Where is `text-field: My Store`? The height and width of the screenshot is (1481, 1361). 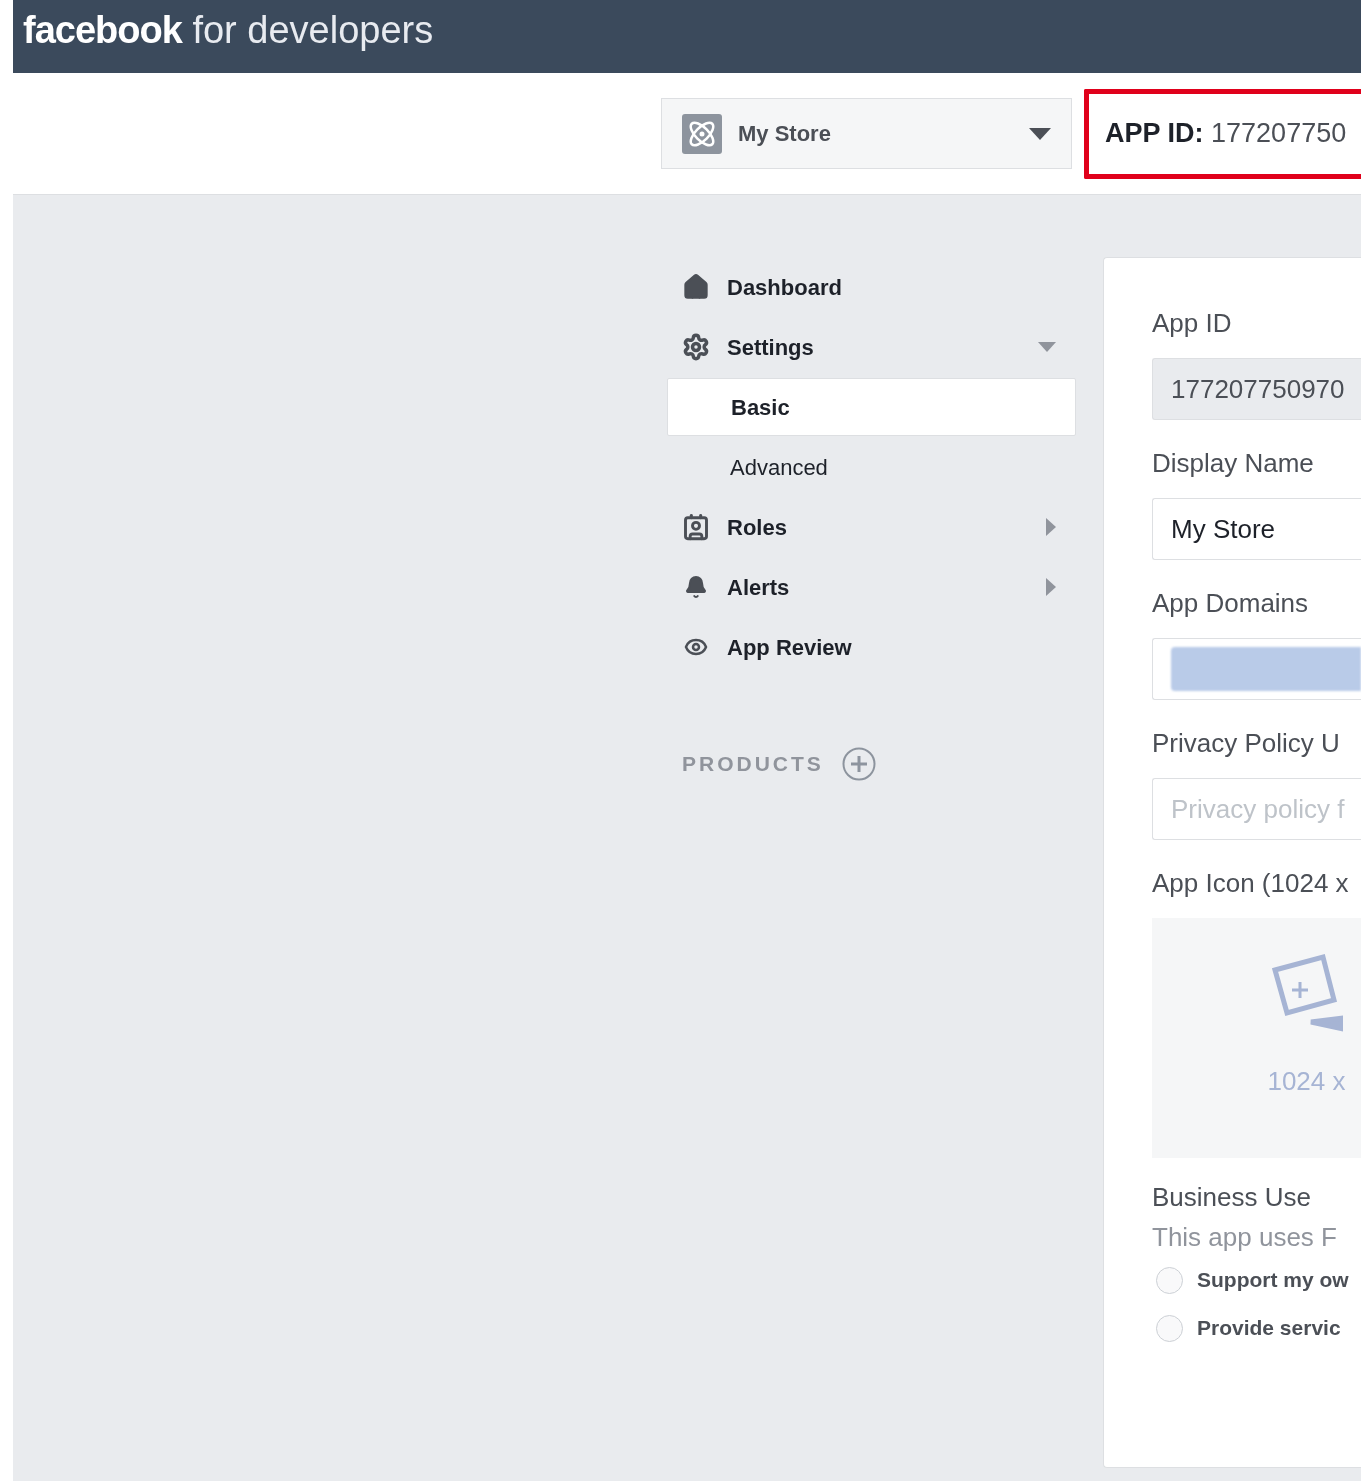
text-field: My Store is located at coordinates (1256, 529).